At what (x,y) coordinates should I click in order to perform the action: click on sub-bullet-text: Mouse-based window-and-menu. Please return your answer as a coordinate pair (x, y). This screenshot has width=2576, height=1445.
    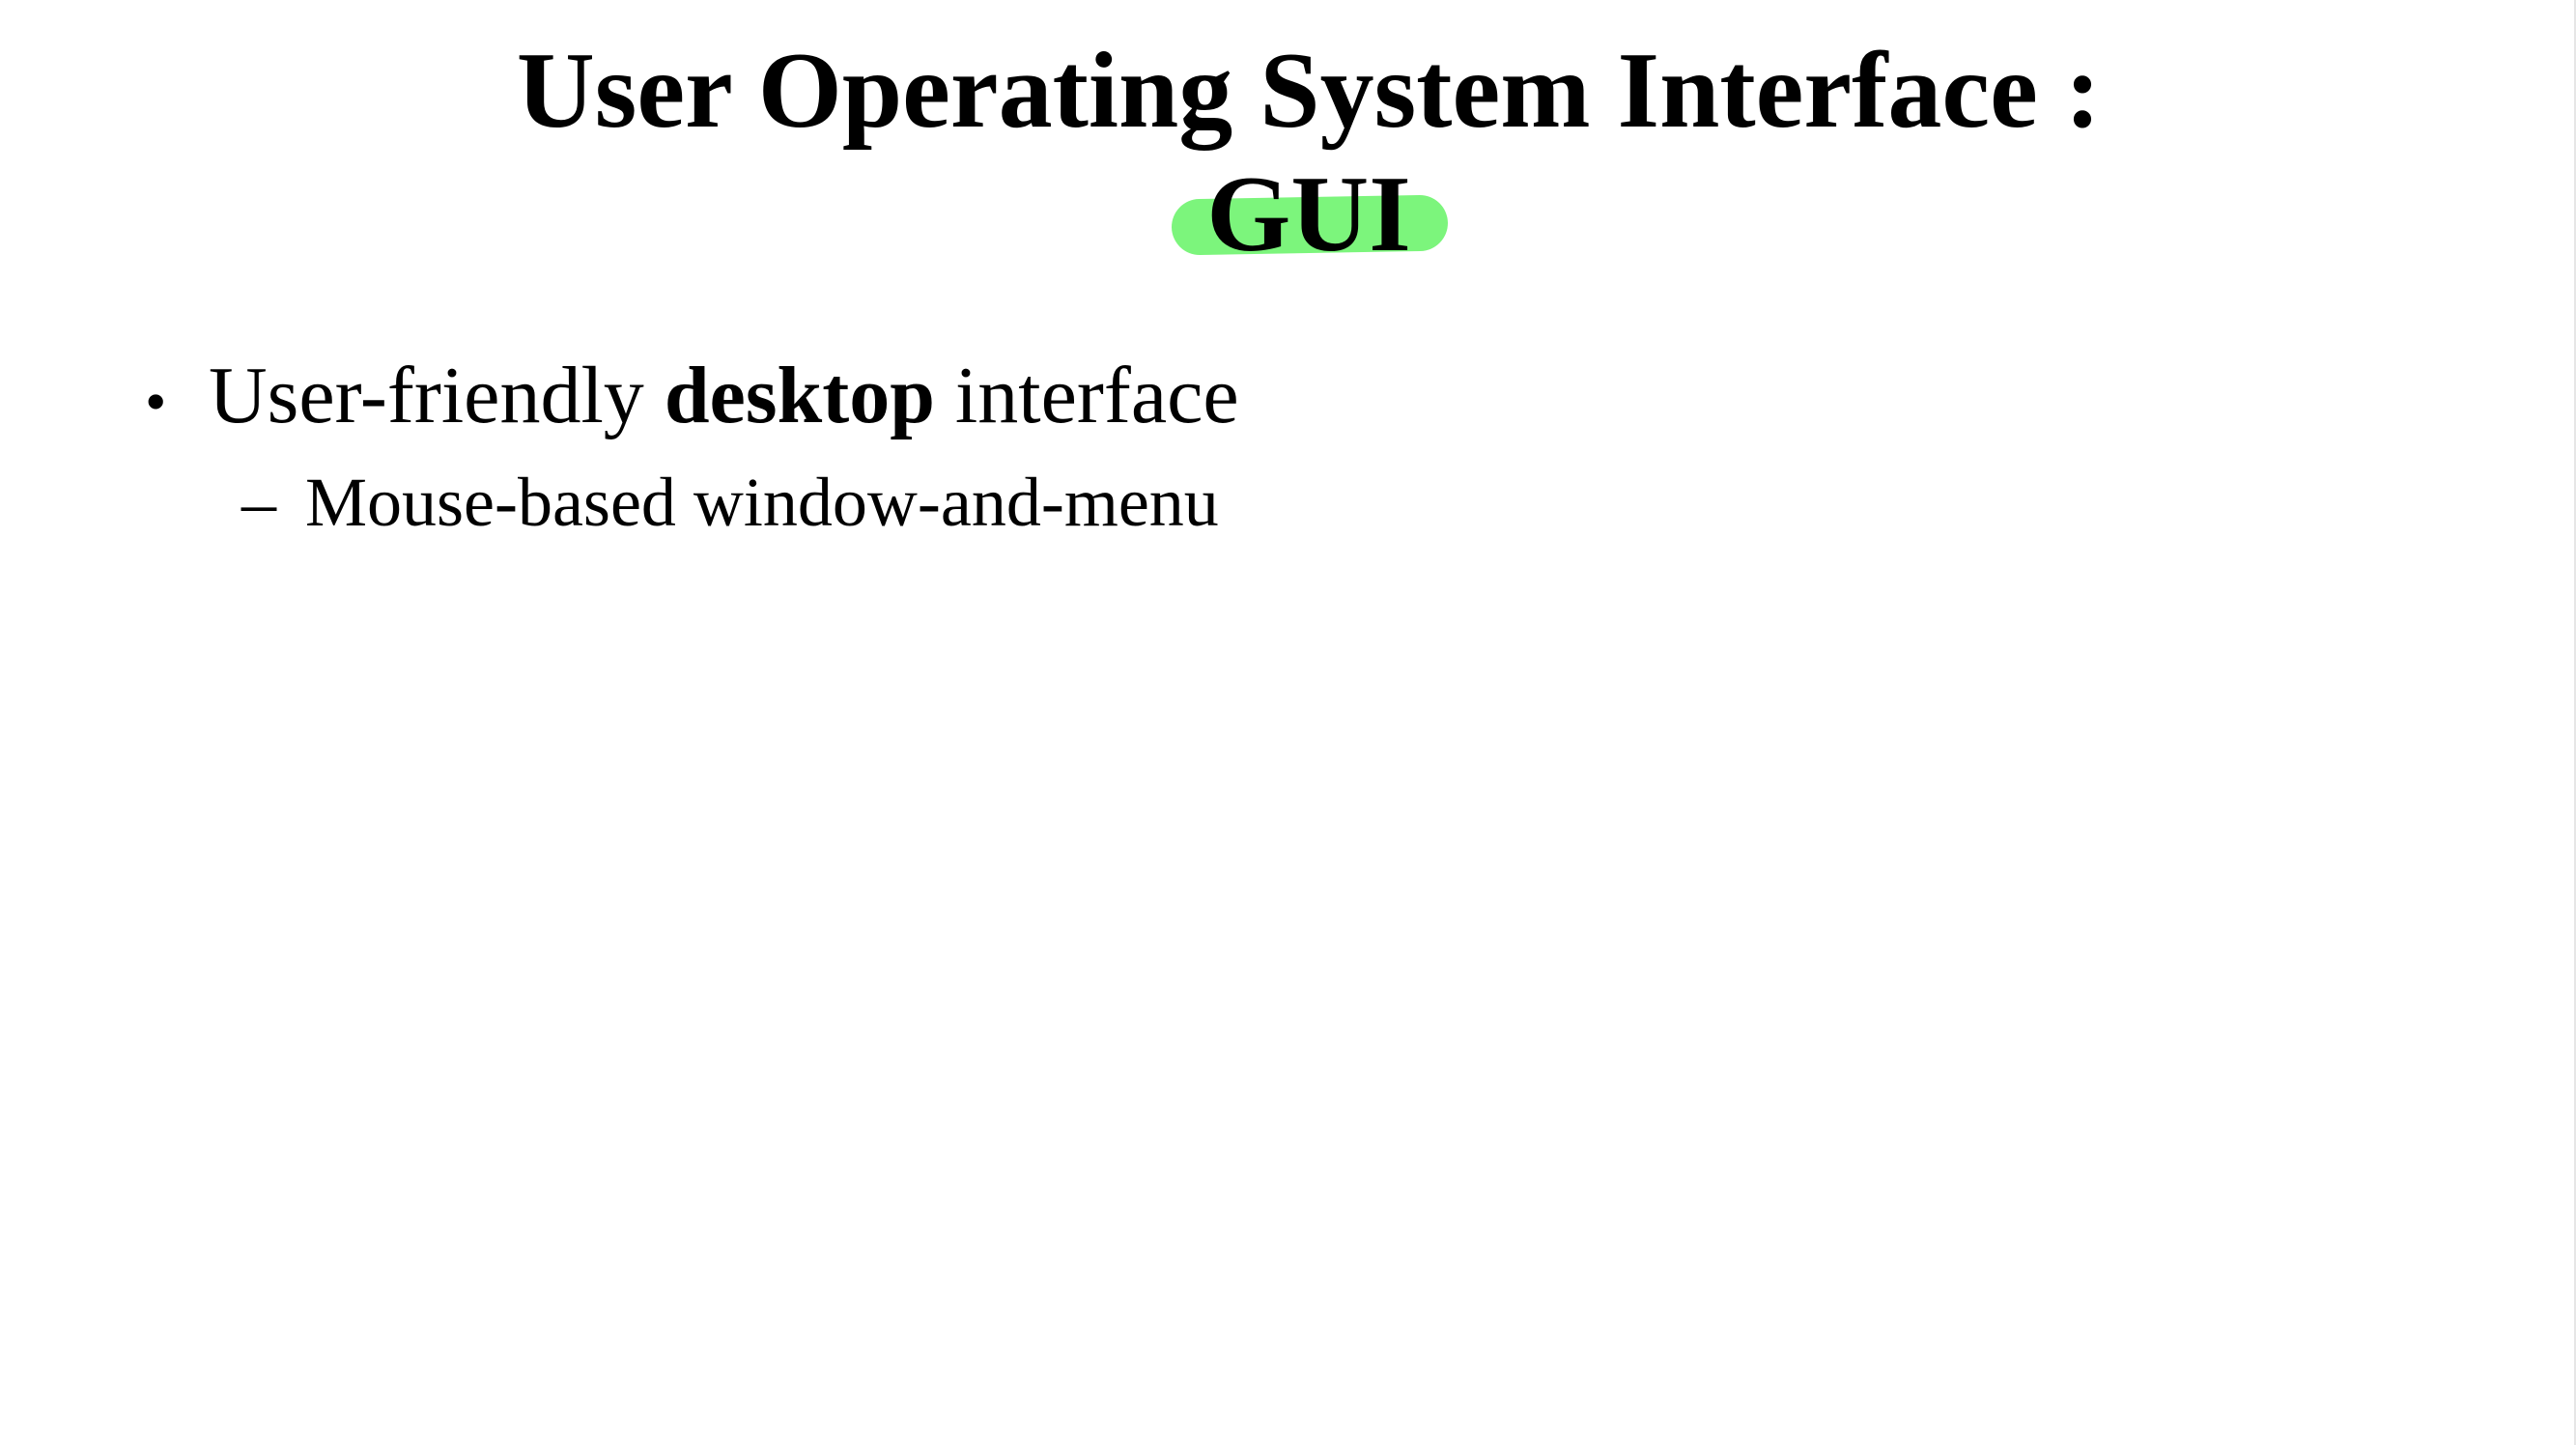
    Looking at the image, I should click on (762, 503).